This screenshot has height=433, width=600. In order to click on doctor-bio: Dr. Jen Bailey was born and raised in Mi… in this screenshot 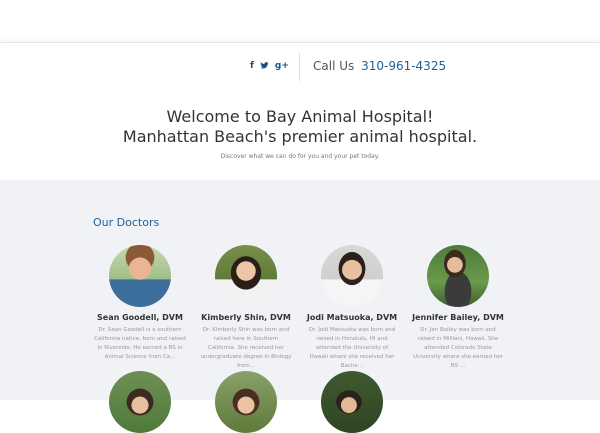, I will do `click(458, 348)`.